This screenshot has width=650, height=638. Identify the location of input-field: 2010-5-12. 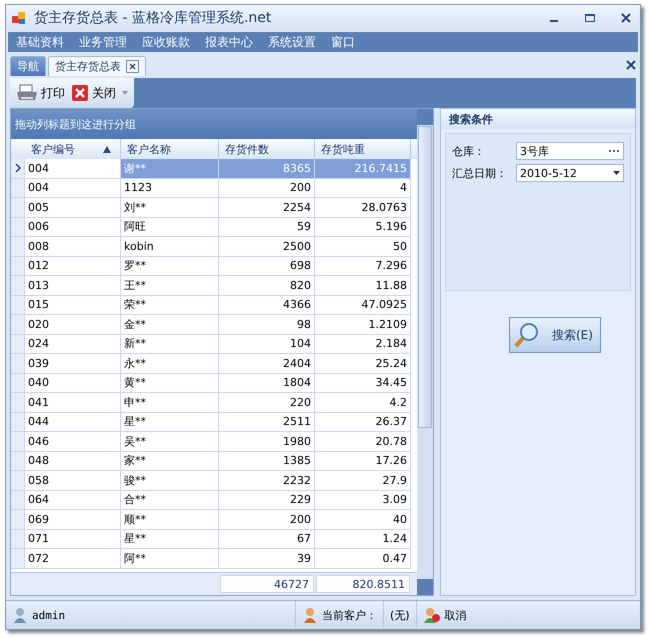
(570, 173).